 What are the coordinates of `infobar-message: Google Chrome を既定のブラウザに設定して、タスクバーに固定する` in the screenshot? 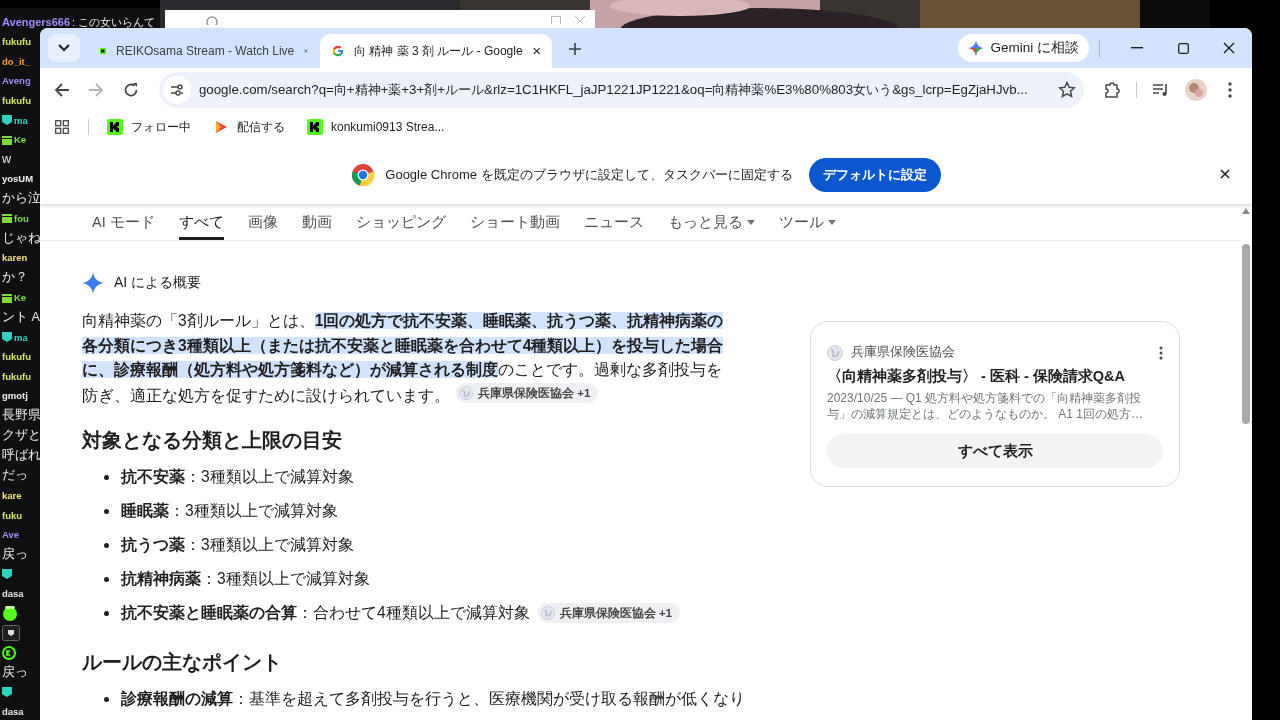 It's located at (589, 175).